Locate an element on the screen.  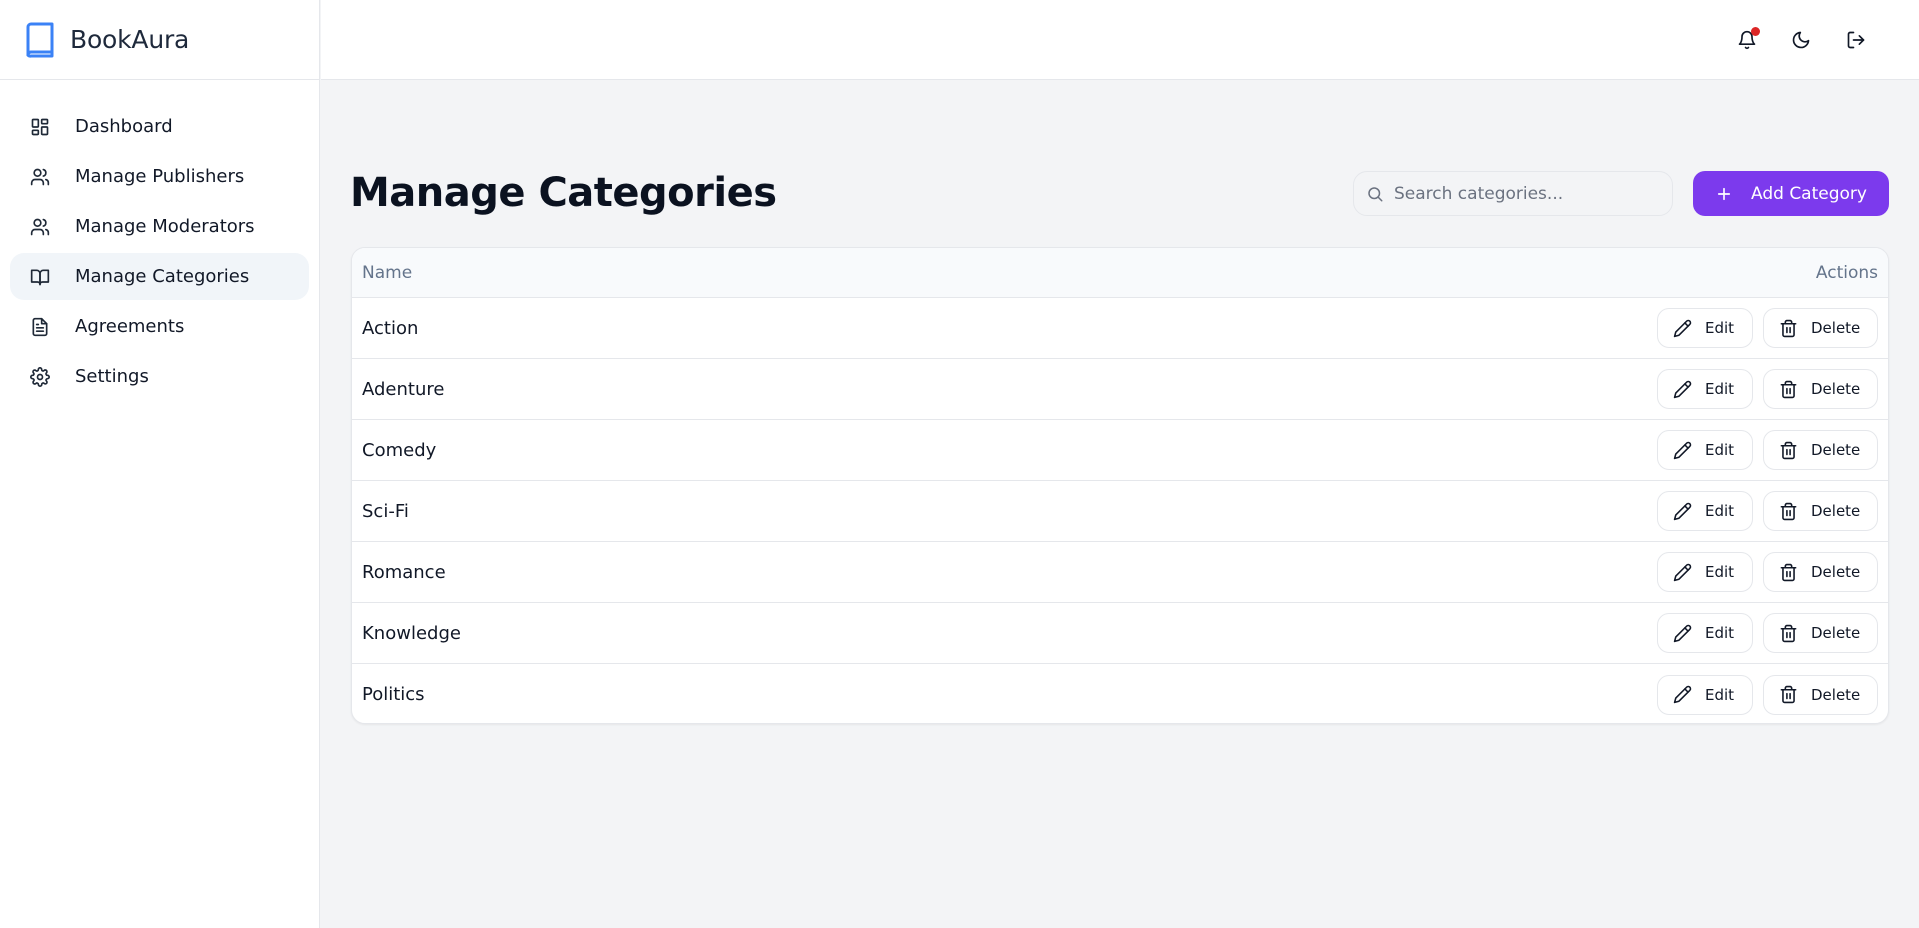
sidebar-item-dashboard: Dashboard is located at coordinates (159, 126).